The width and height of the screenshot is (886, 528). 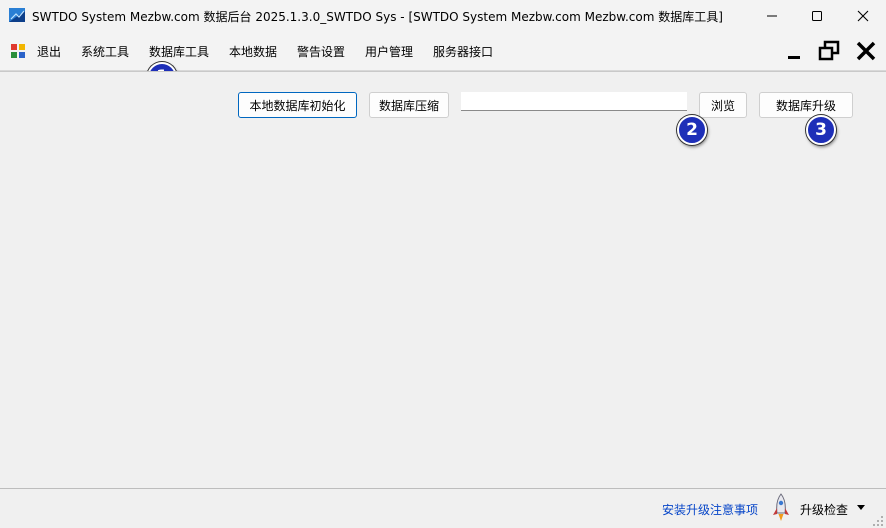 I want to click on db-upgrade-button: 数据库升级, so click(x=806, y=105).